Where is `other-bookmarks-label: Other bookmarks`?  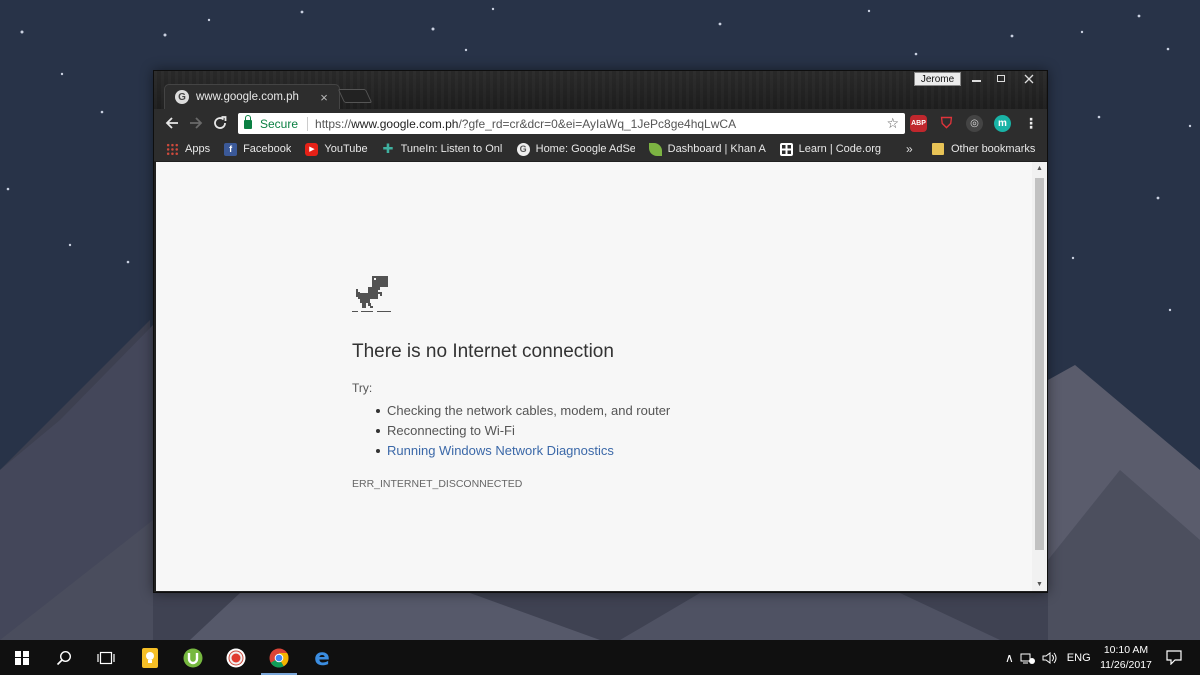 other-bookmarks-label: Other bookmarks is located at coordinates (993, 149).